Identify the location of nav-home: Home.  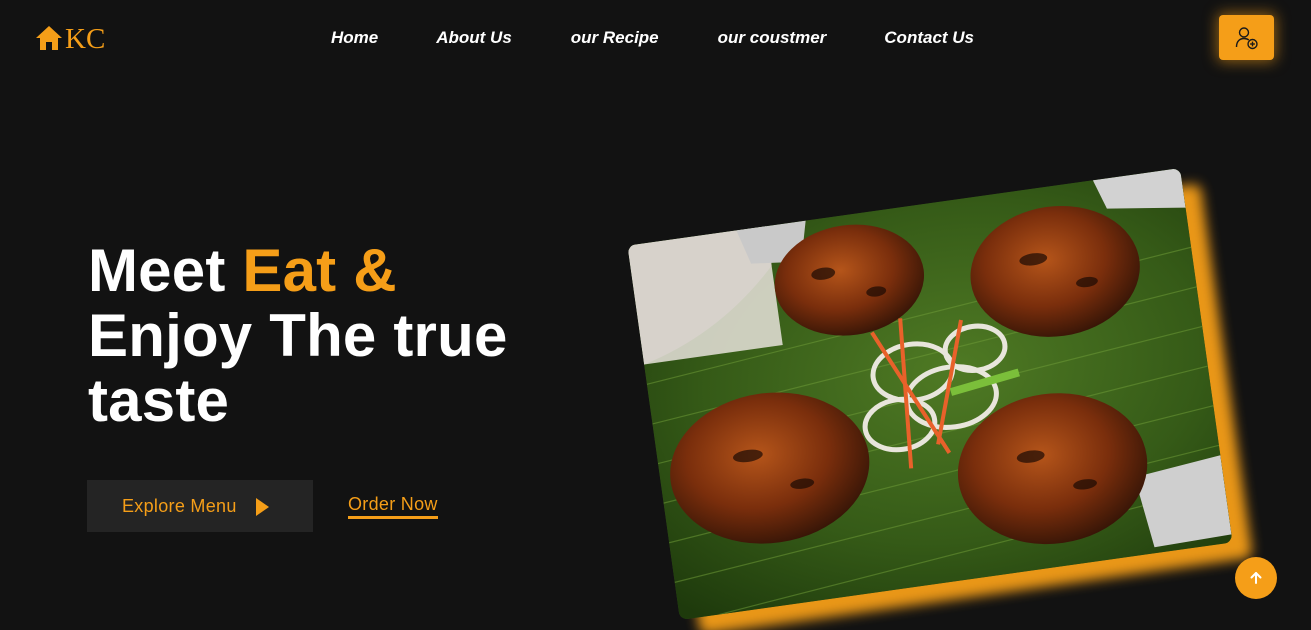
(354, 38).